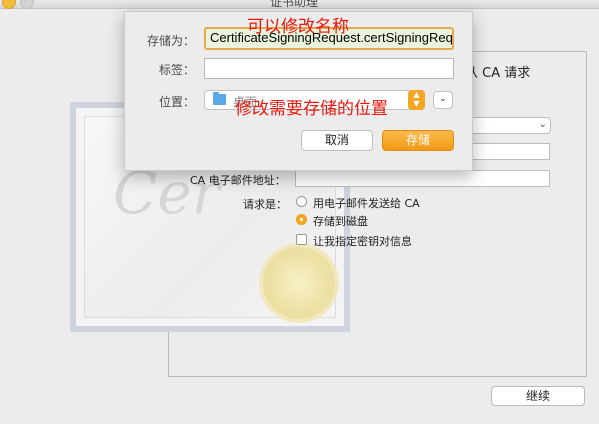 The width and height of the screenshot is (599, 424). I want to click on email-to-ca-label: 用电子邮件发送给 CA, so click(366, 203).